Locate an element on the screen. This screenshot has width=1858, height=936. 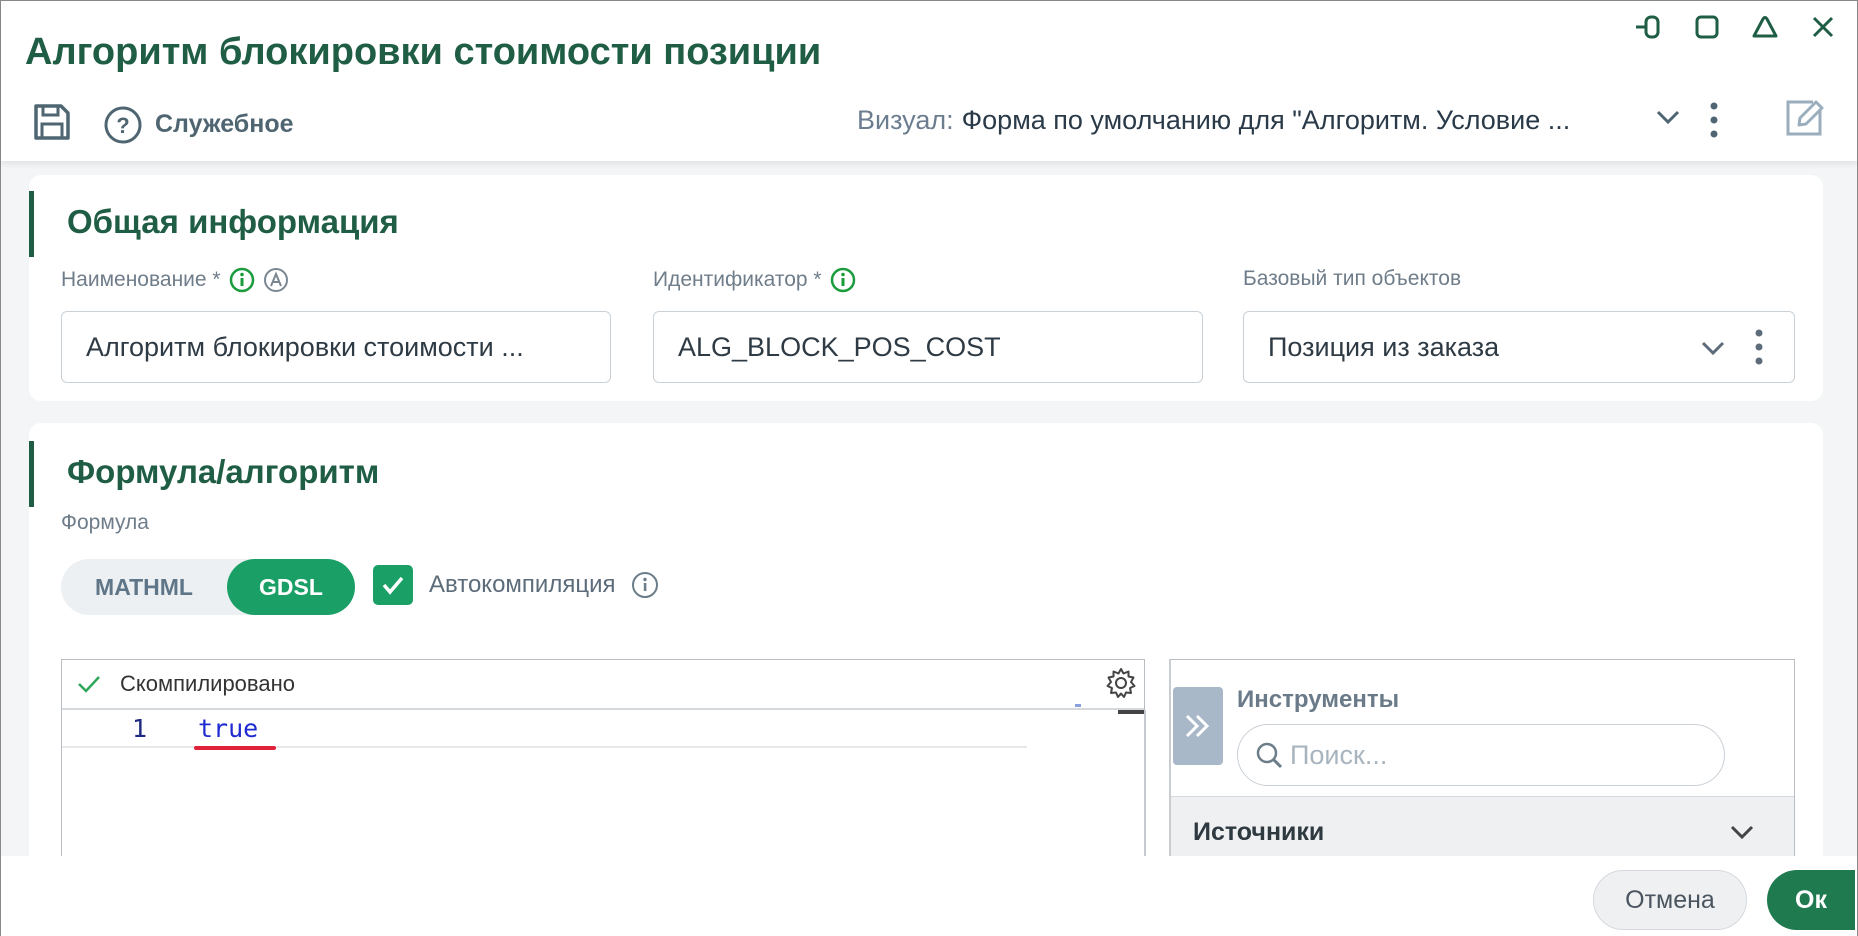
formula-label: Формула is located at coordinates (105, 522).